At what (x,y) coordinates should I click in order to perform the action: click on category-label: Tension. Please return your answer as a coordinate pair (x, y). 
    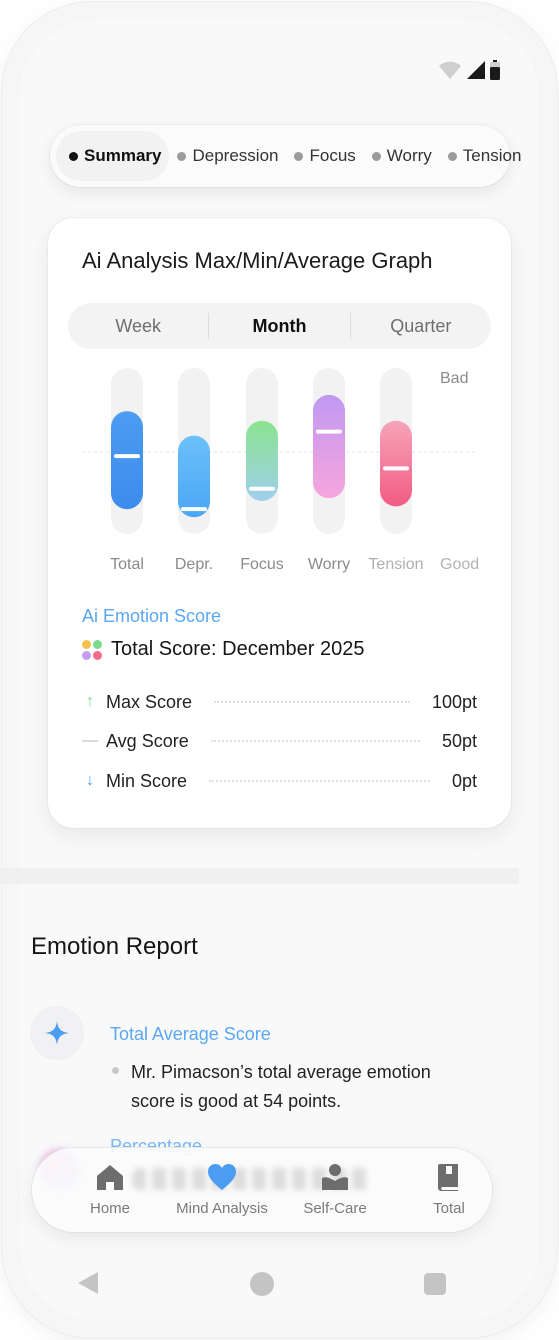
    Looking at the image, I should click on (396, 564).